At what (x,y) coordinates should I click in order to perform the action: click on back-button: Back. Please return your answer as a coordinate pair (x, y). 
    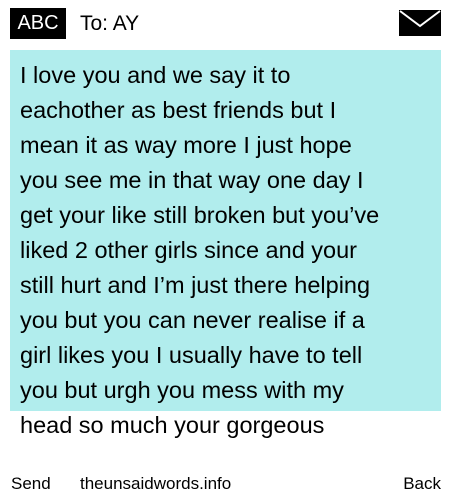
    Looking at the image, I should click on (422, 484).